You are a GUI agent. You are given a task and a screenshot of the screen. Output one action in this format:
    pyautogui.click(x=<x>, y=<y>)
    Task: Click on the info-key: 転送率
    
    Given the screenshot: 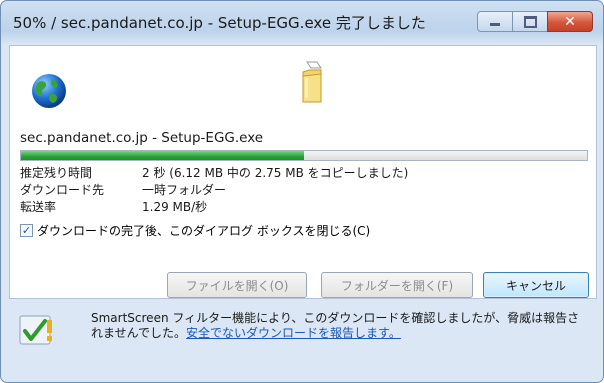 What is the action you would take?
    pyautogui.click(x=38, y=207)
    